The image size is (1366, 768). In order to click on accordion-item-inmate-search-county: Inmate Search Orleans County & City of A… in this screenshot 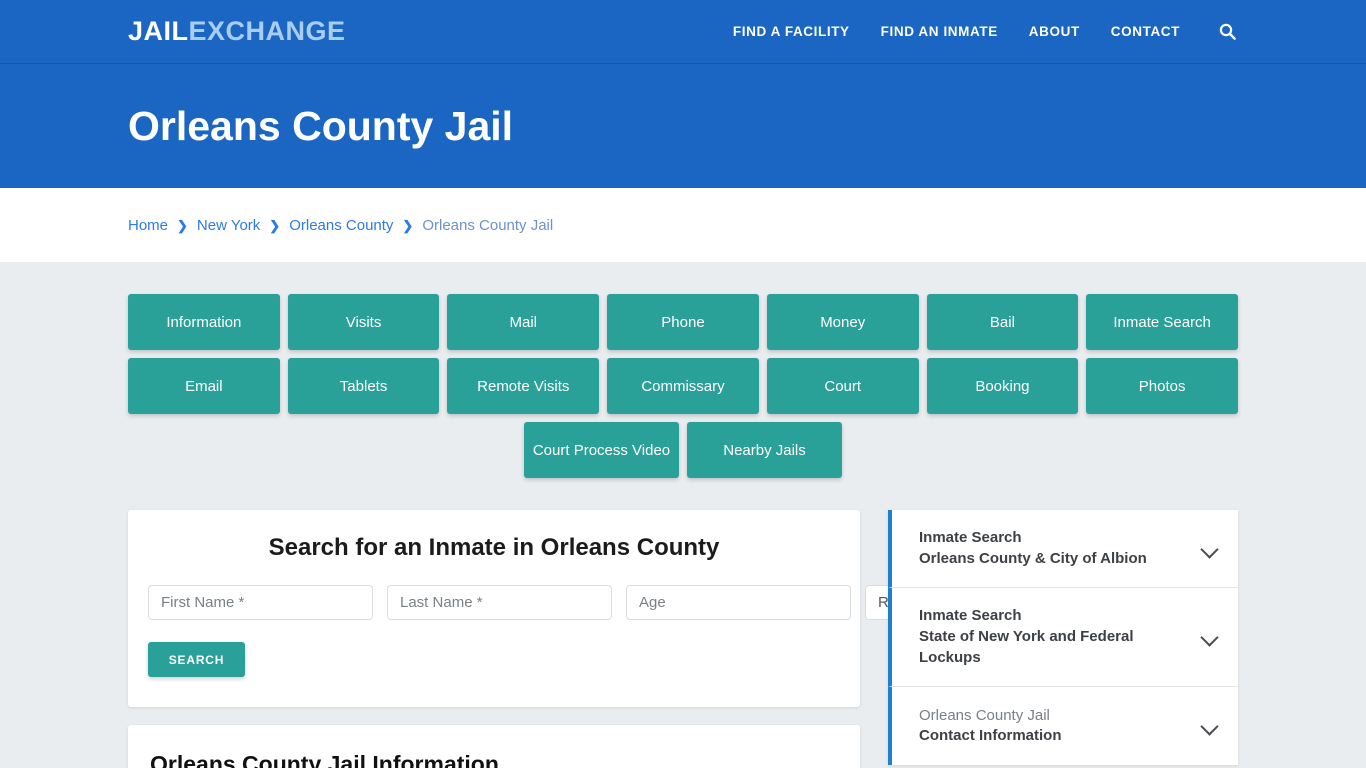, I will do `click(1063, 549)`.